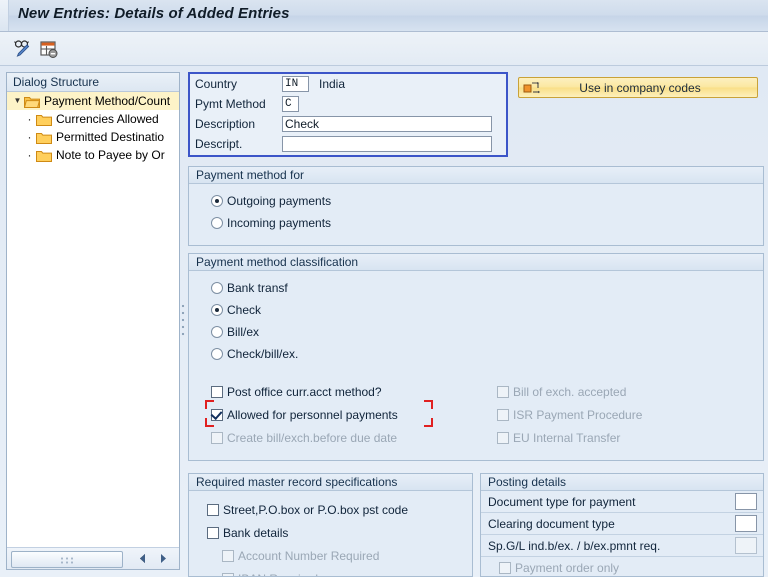  Describe the element at coordinates (487, 222) in the screenshot. I see `radio-incoming-payments: Incoming payments` at that location.